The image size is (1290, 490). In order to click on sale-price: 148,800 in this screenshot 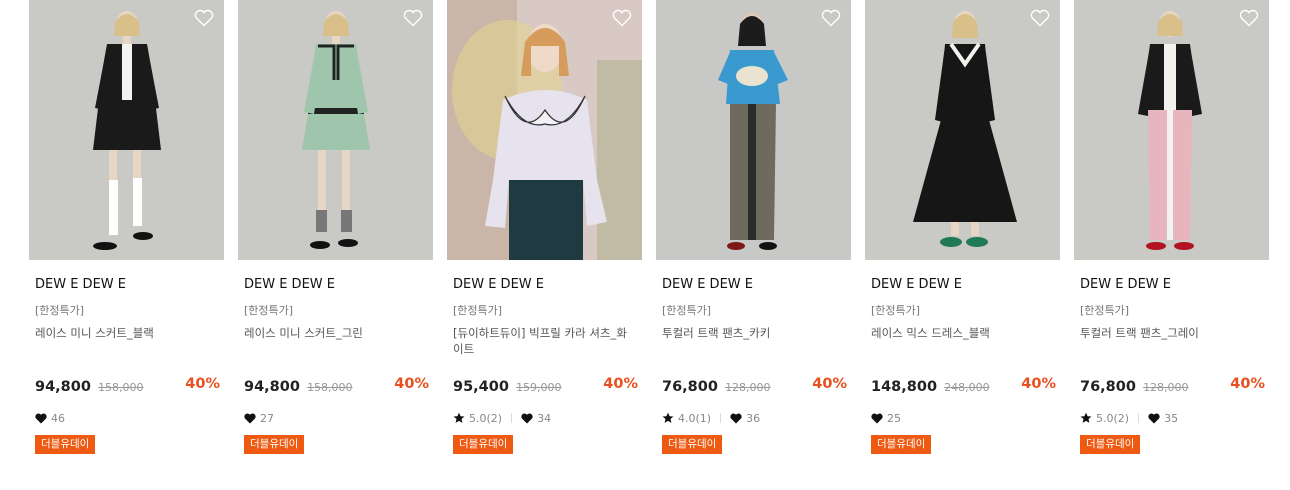, I will do `click(904, 387)`.